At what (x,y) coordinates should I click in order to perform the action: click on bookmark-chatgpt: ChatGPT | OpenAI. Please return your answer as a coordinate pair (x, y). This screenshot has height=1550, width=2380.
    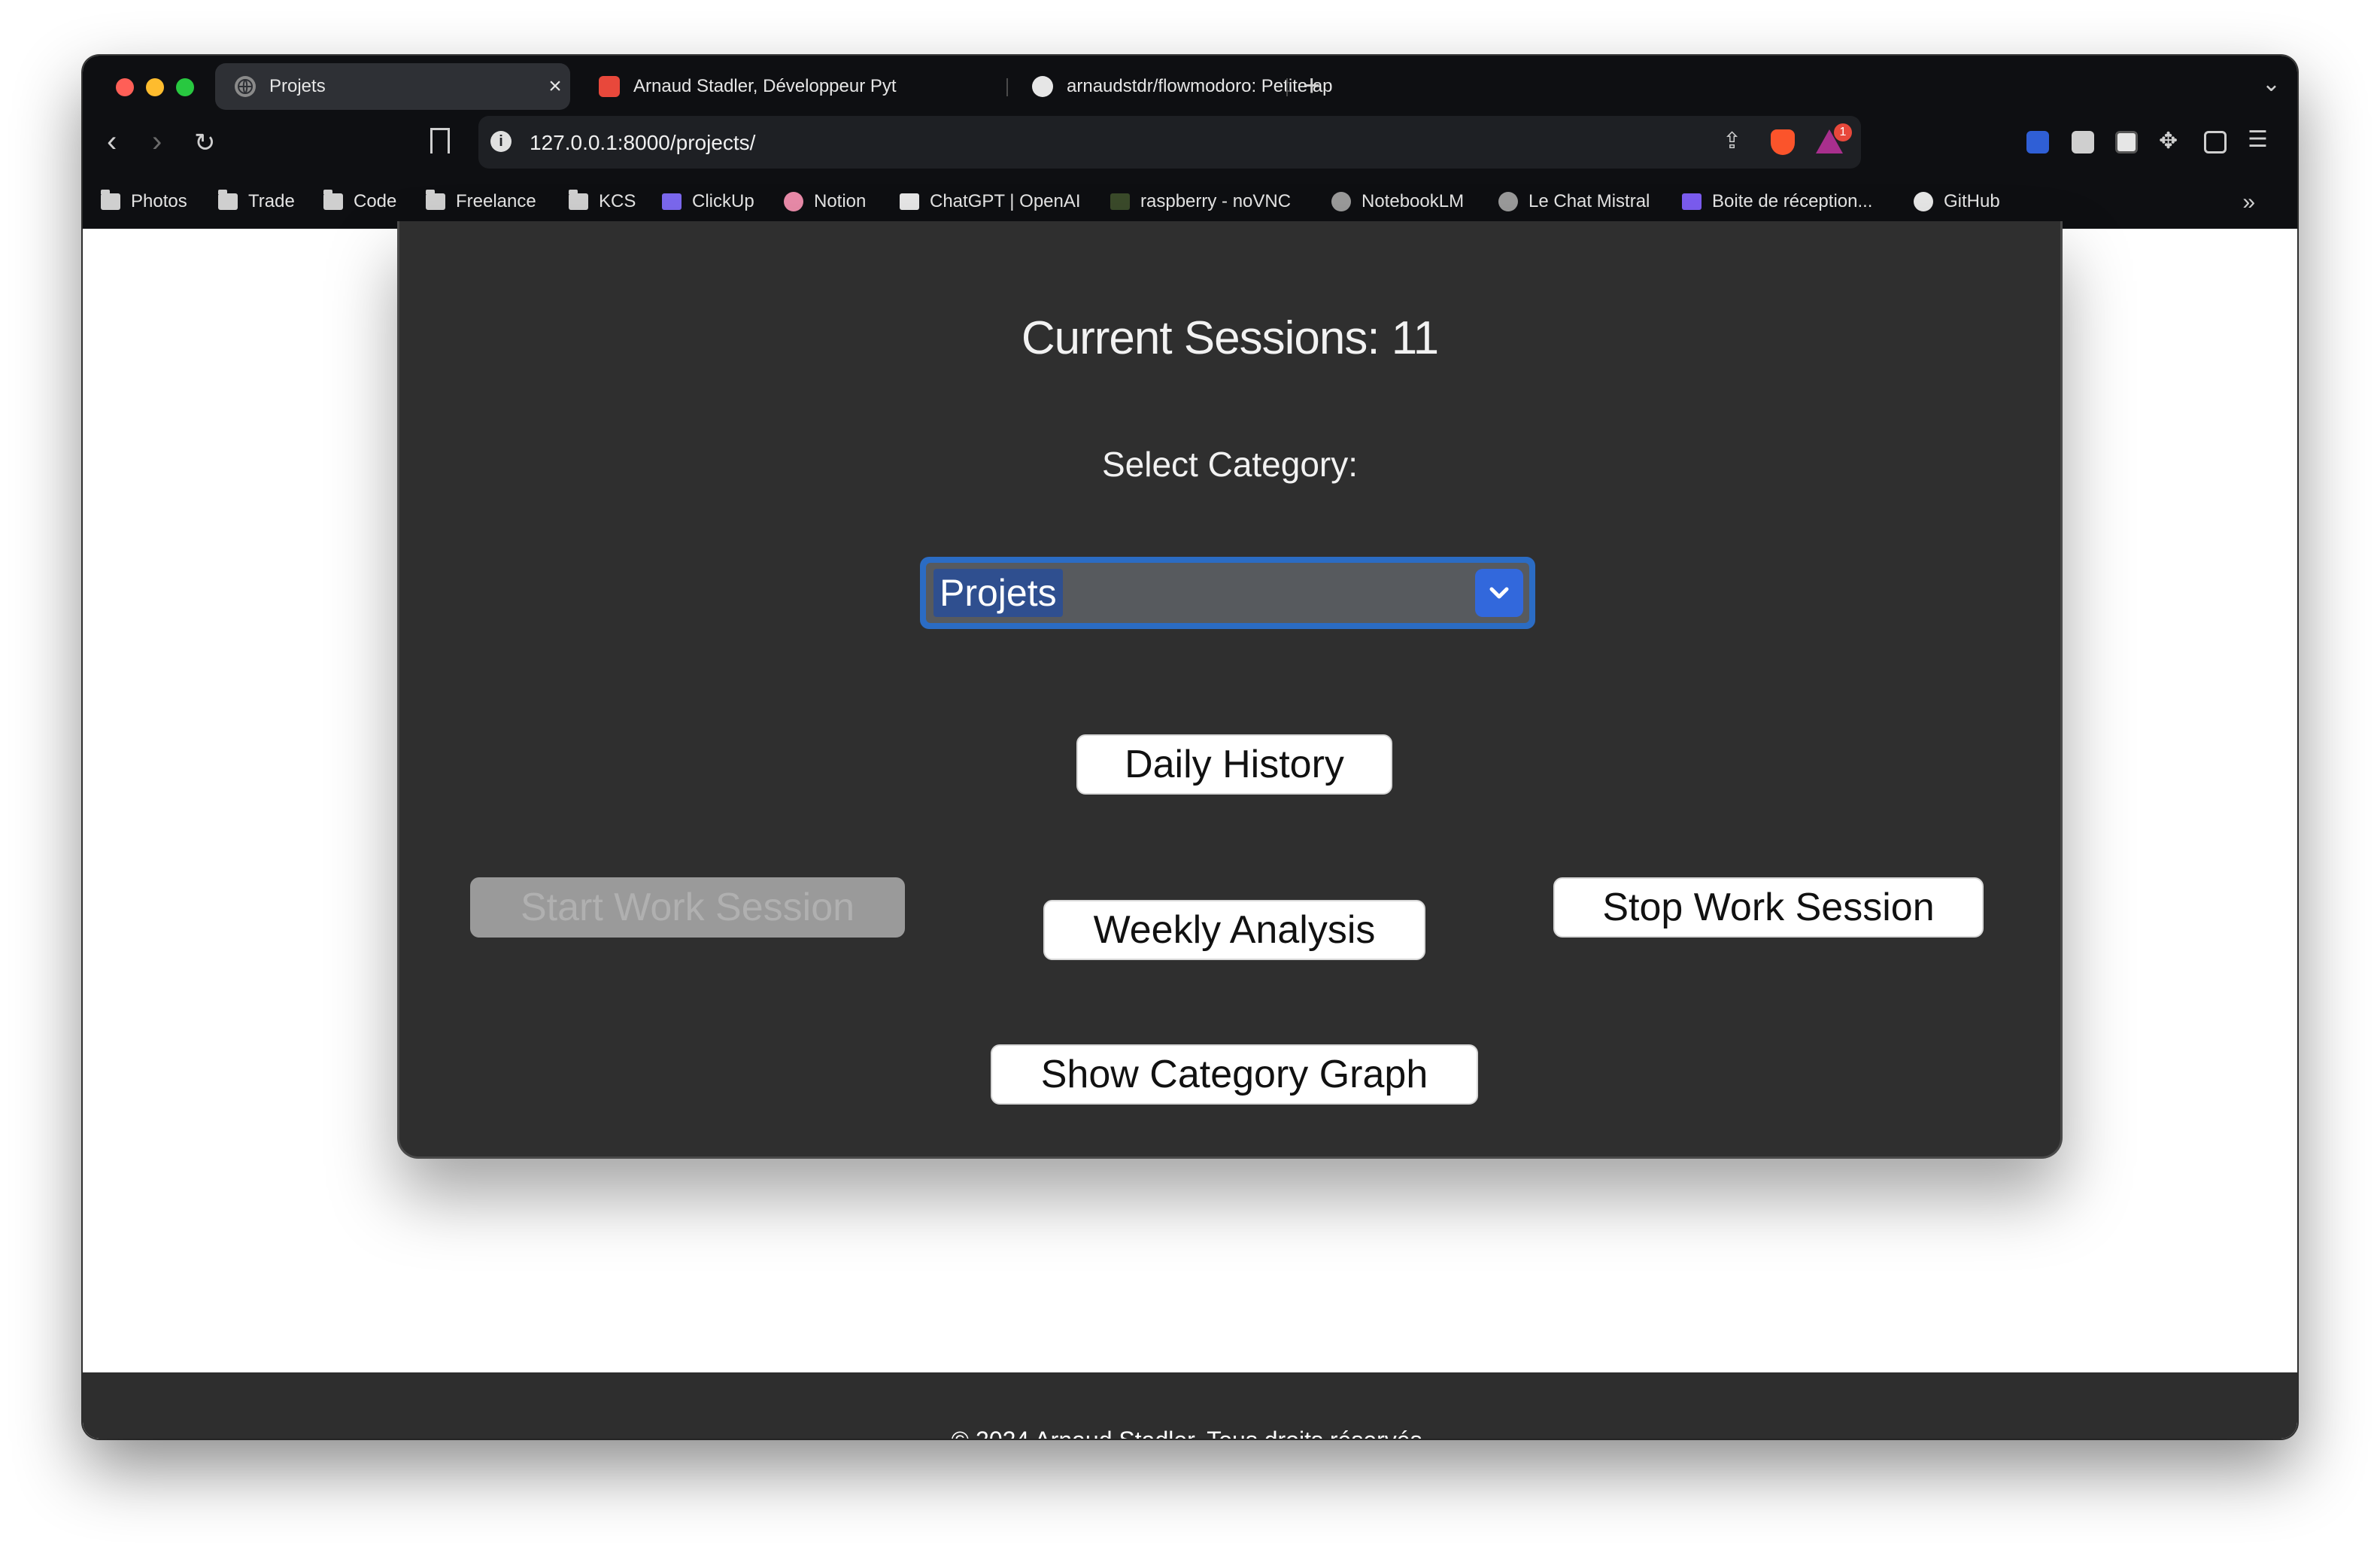
    Looking at the image, I should click on (990, 201).